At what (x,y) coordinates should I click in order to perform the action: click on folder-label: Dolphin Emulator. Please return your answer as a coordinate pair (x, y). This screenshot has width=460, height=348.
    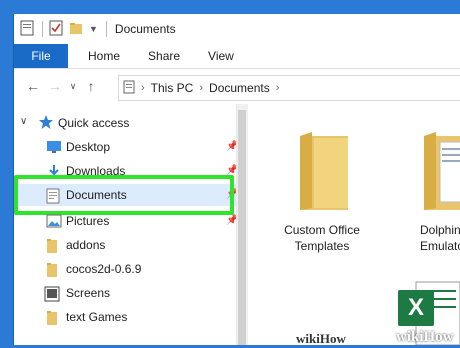
    Looking at the image, I should click on (440, 238).